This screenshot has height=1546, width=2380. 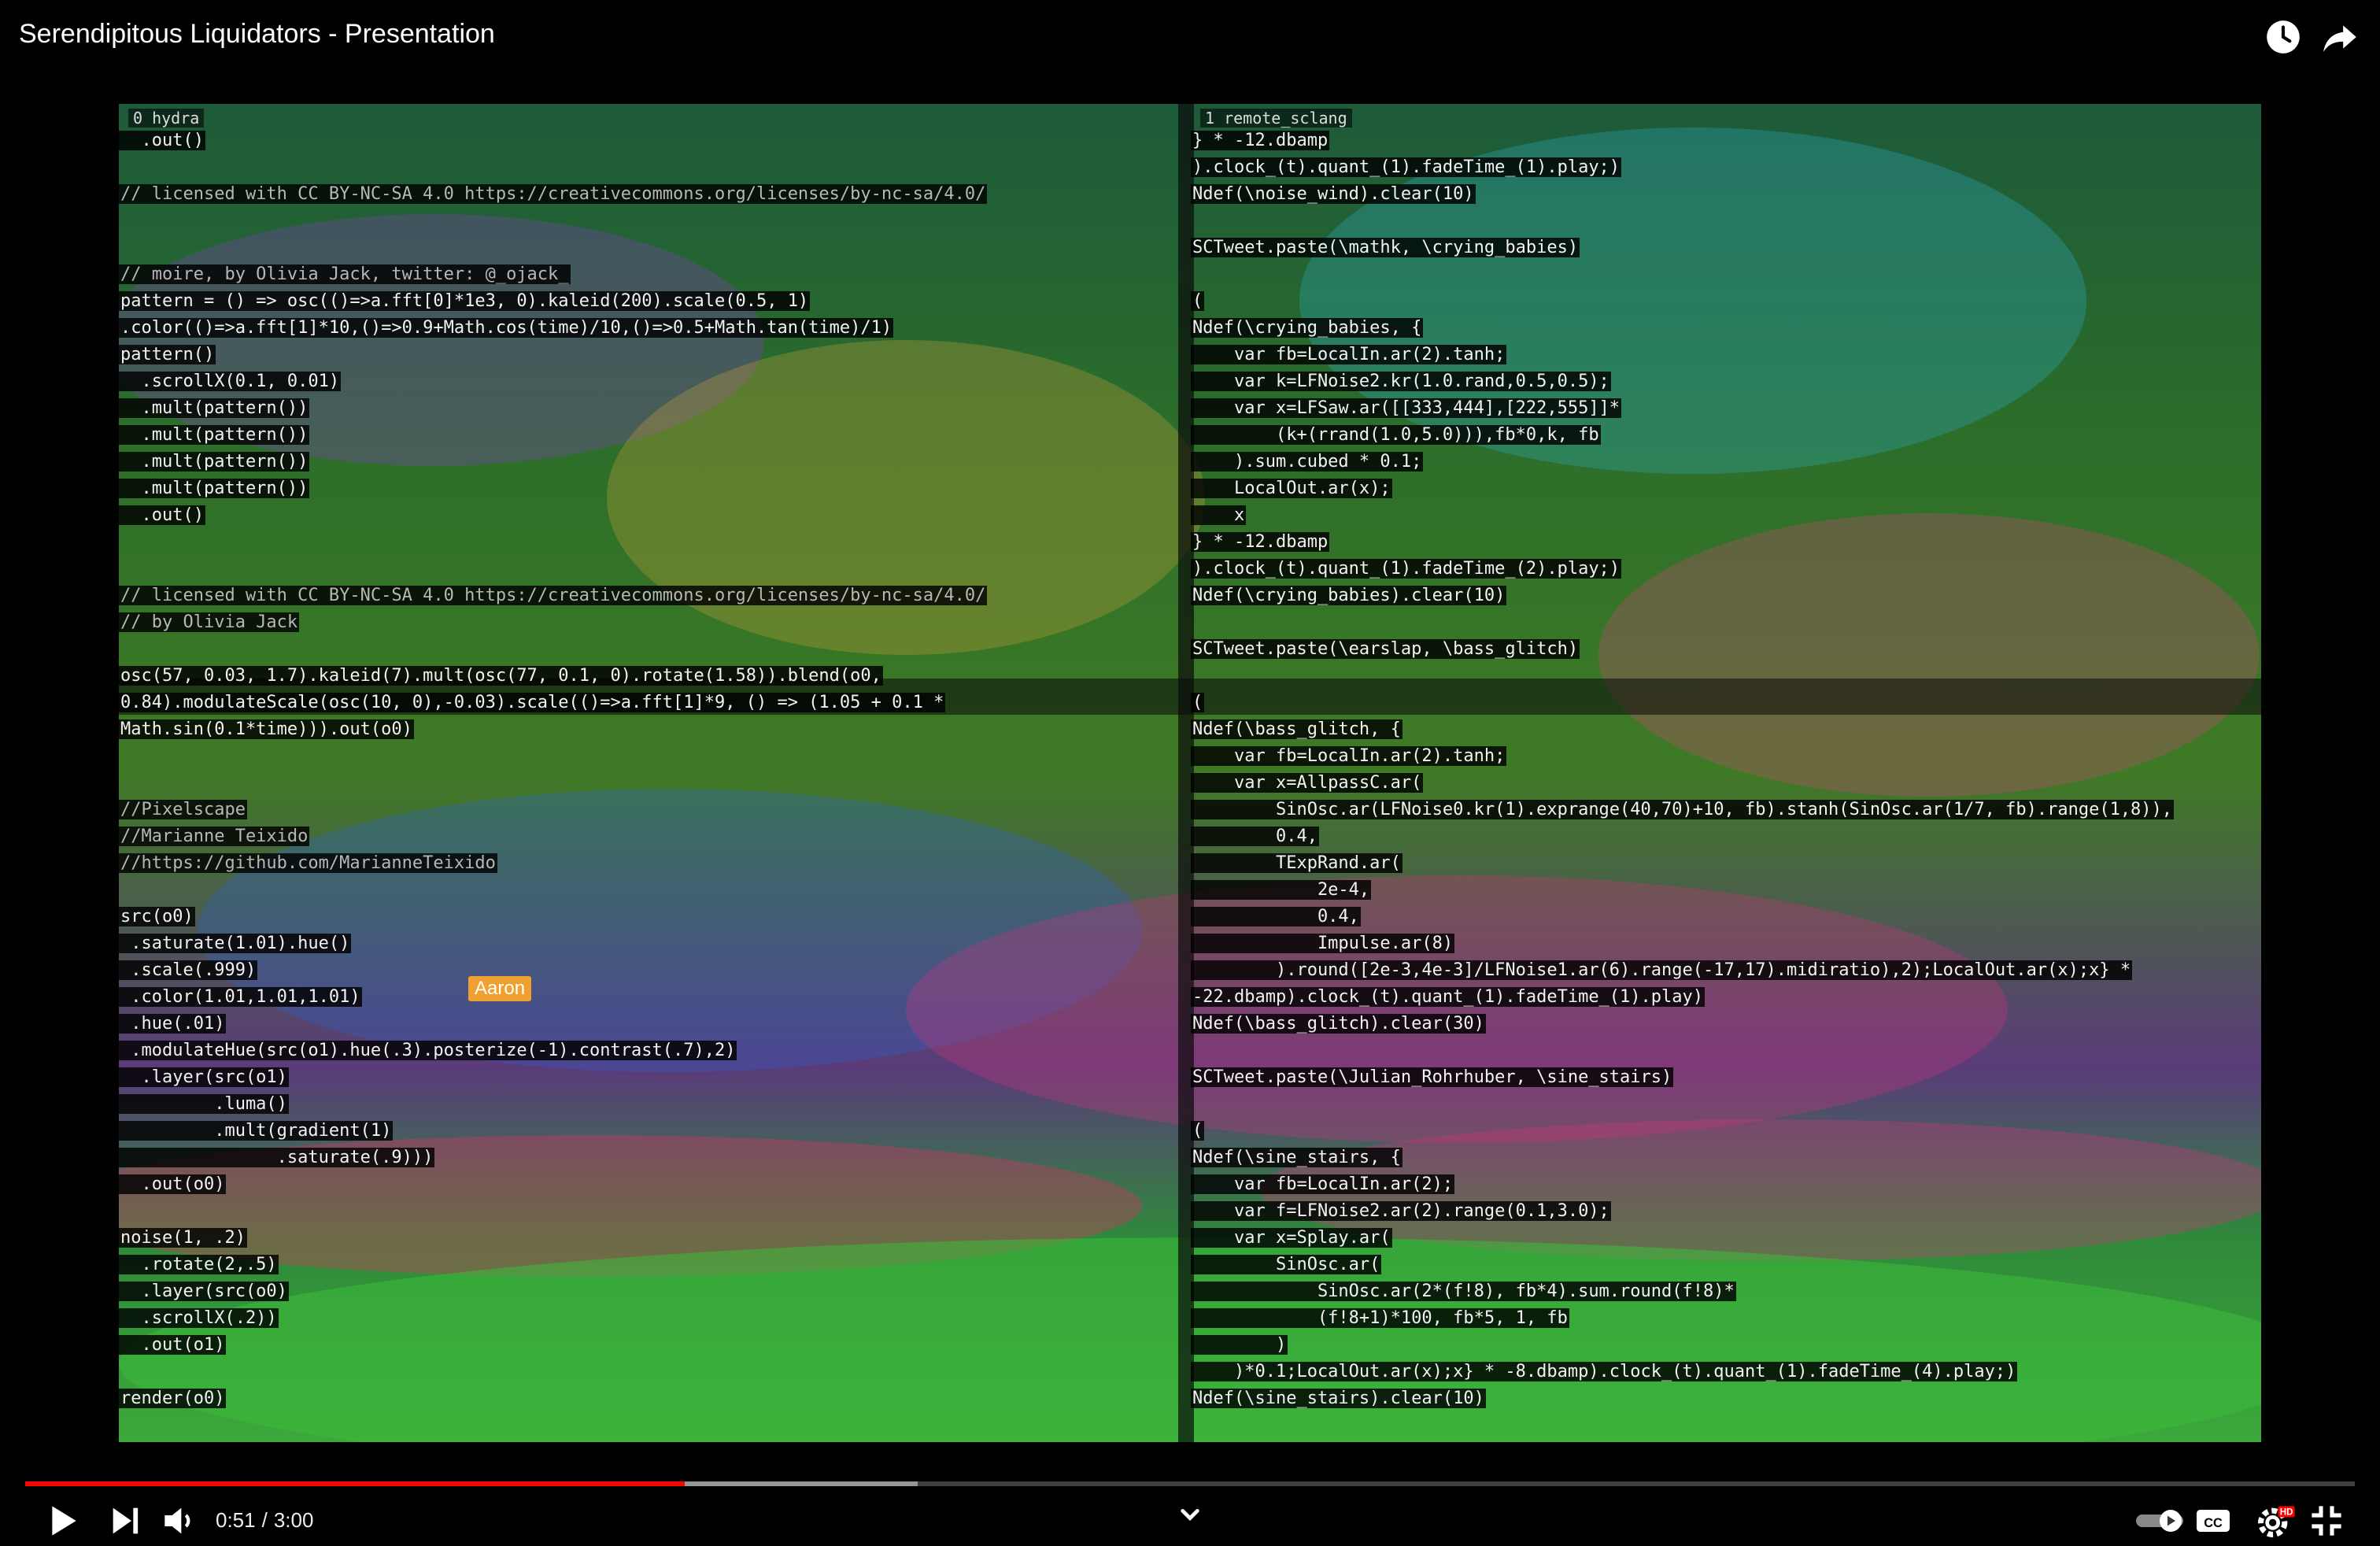 I want to click on code-line: .scrollX(0.1, 0.01), so click(x=553, y=382).